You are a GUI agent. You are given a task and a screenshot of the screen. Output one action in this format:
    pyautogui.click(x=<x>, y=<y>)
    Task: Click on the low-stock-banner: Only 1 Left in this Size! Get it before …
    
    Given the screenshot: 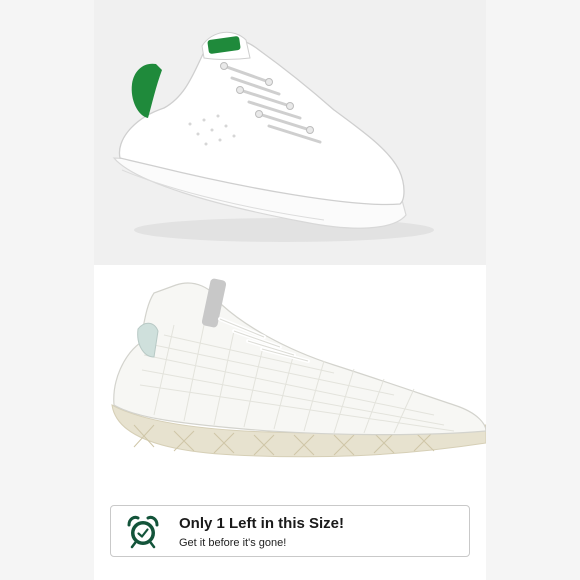 What is the action you would take?
    pyautogui.click(x=290, y=531)
    